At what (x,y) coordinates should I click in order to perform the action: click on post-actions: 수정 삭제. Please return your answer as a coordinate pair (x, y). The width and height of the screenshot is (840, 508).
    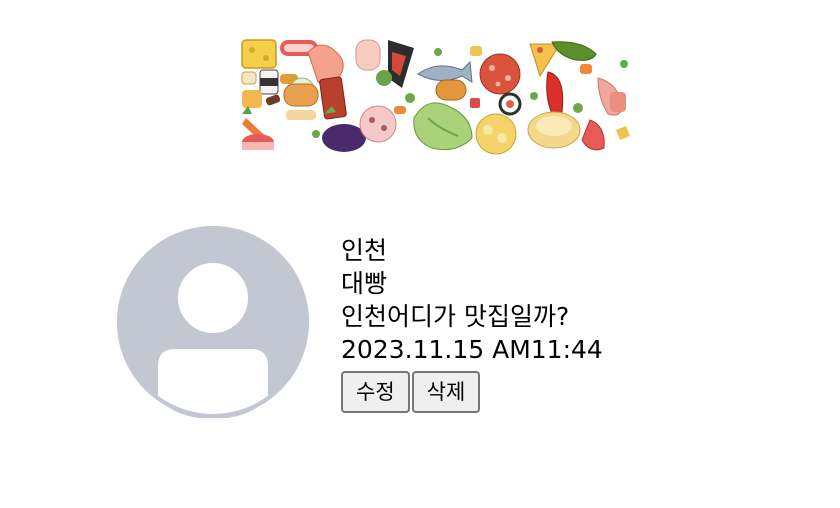
    Looking at the image, I should click on (472, 392).